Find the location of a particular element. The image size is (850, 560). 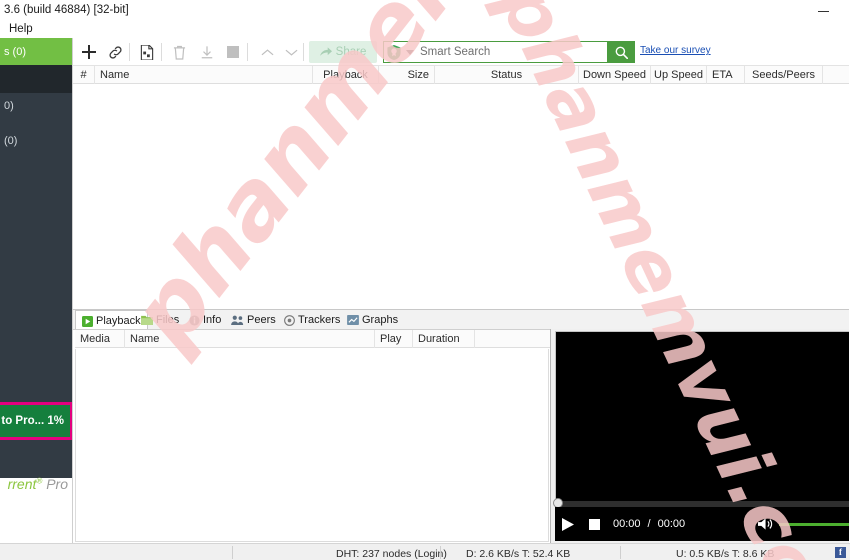

status-download: D: 2.6 KB/s T: 52.4 KB is located at coordinates (518, 553).